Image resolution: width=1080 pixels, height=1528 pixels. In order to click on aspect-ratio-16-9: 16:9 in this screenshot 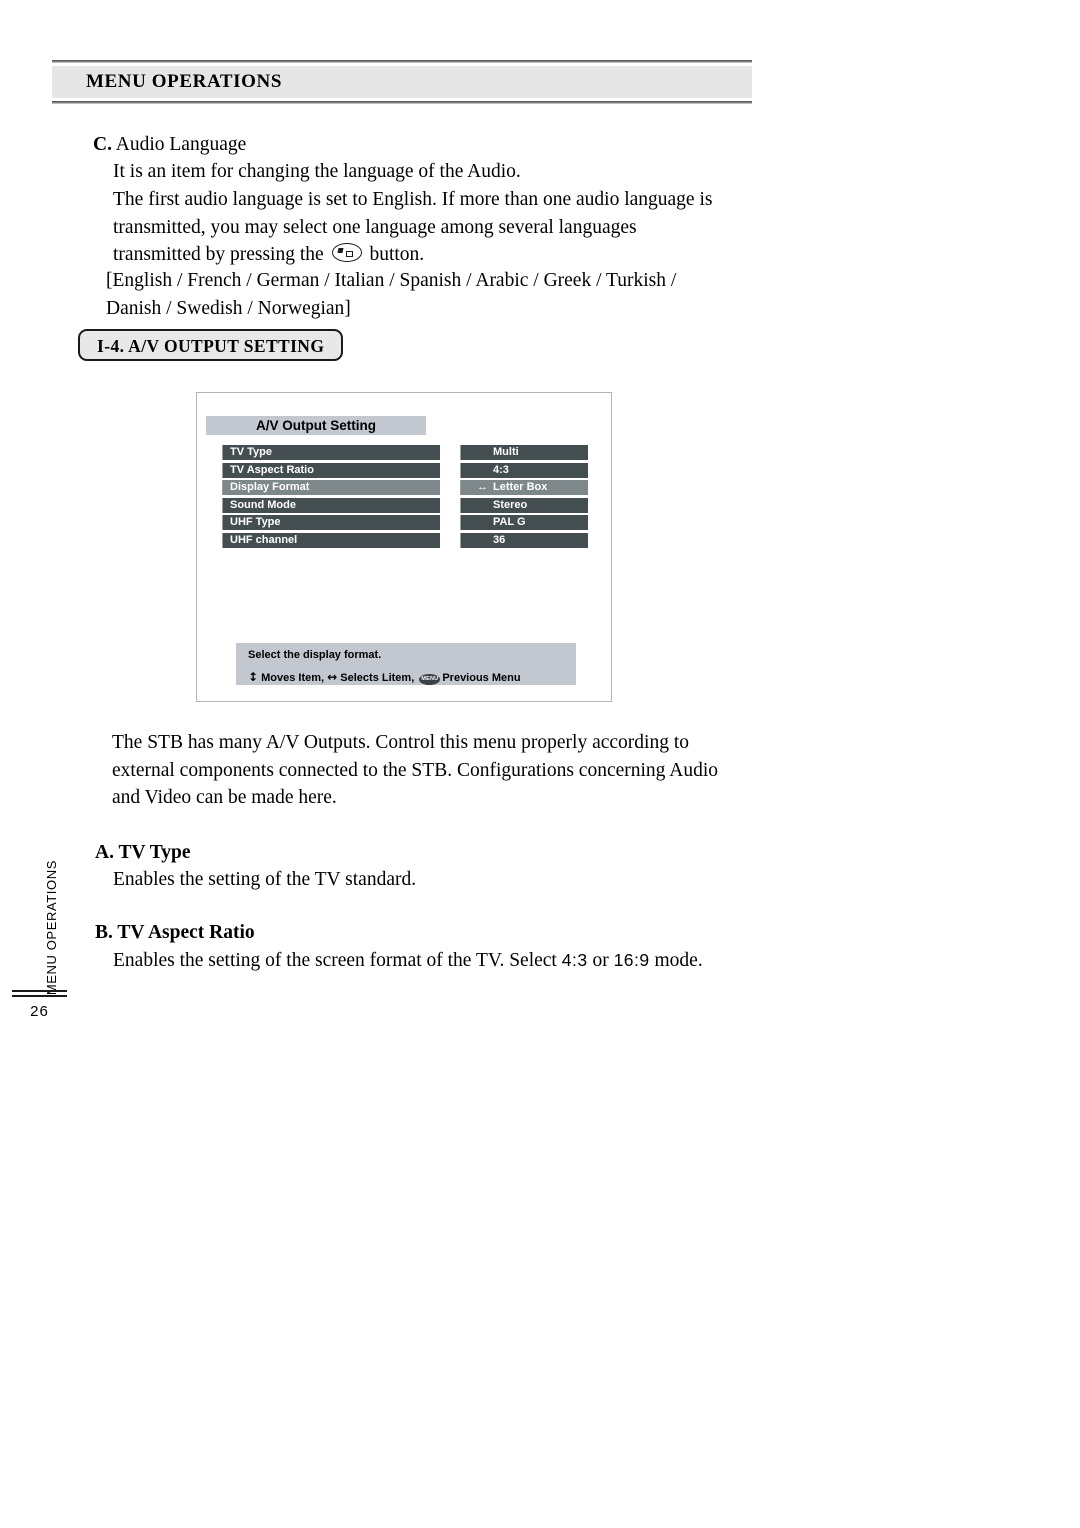, I will do `click(631, 960)`.